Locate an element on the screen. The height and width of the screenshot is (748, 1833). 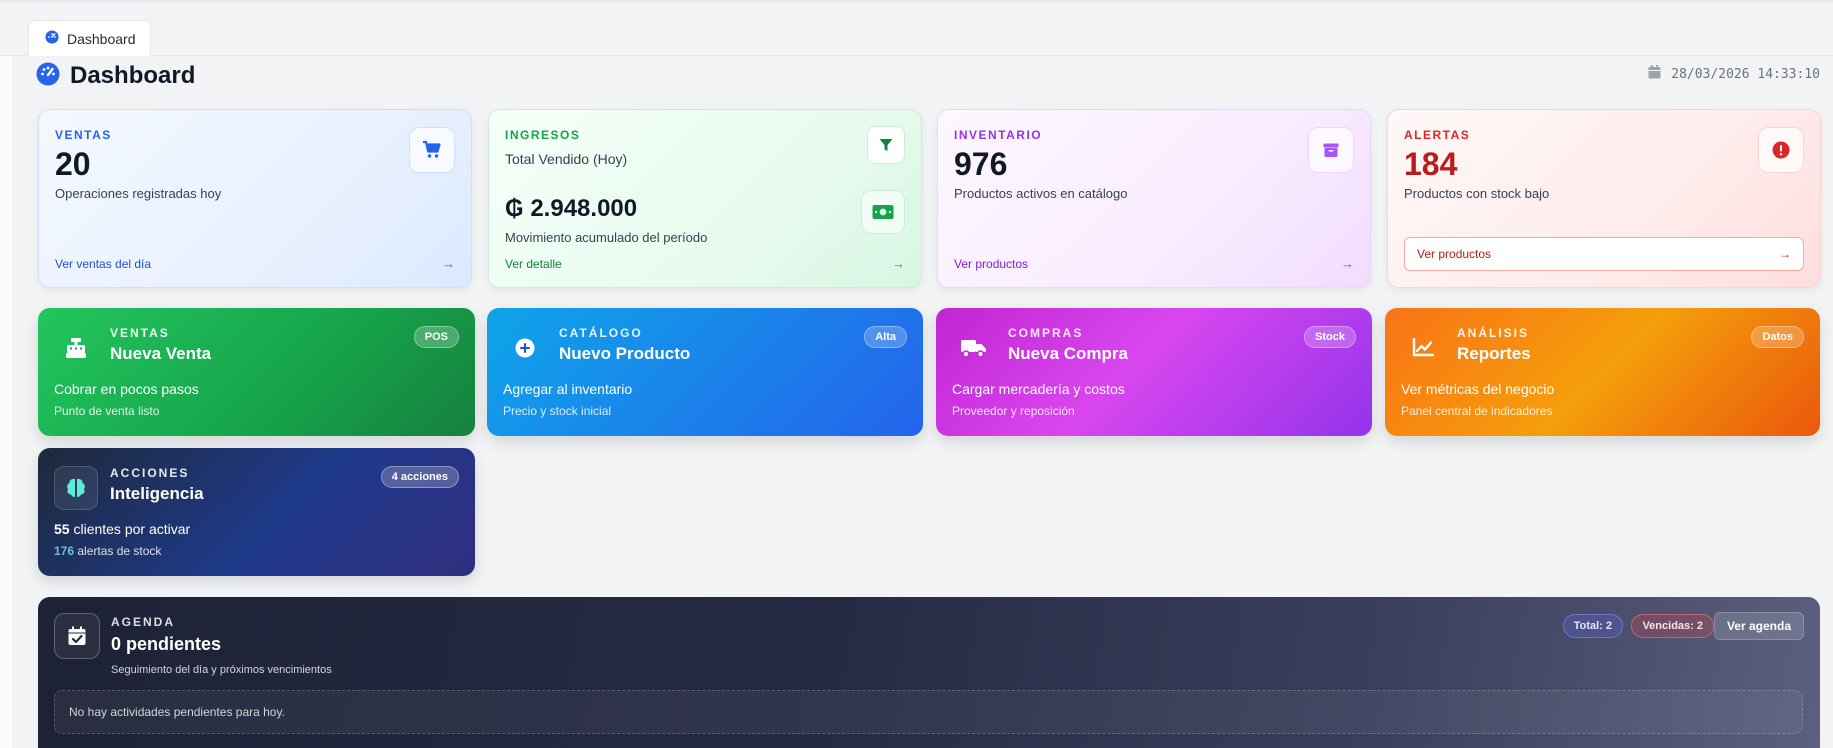
page-title: Dashboard is located at coordinates (133, 75).